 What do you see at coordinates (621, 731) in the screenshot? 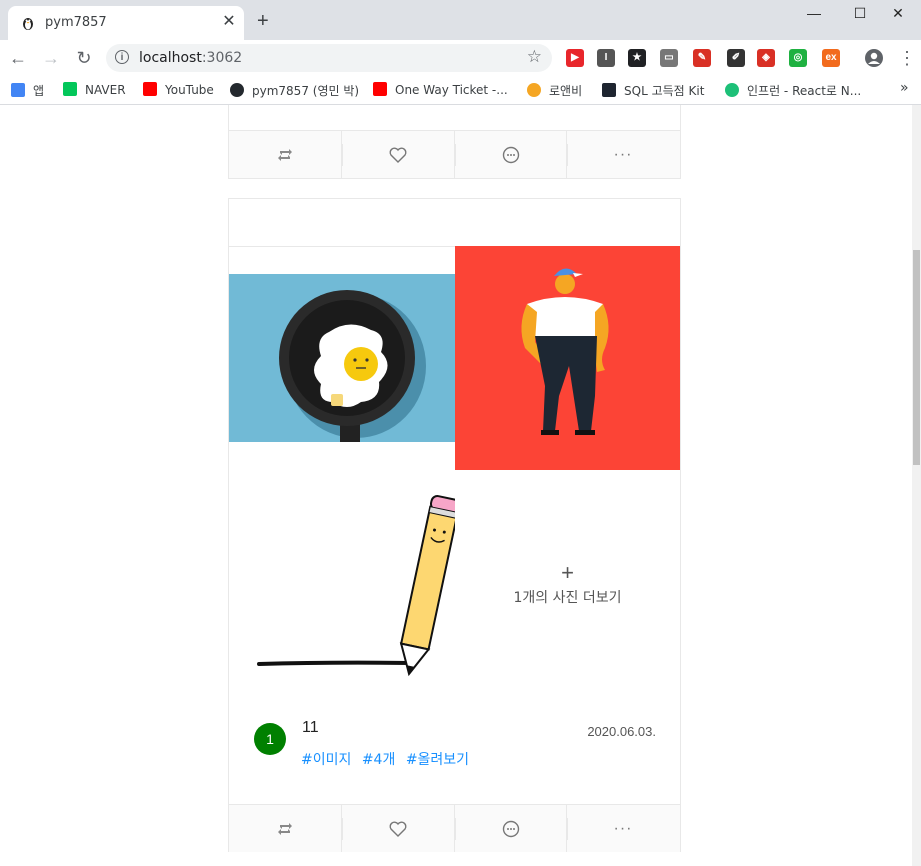
I see `post-date: 2020.06.03.` at bounding box center [621, 731].